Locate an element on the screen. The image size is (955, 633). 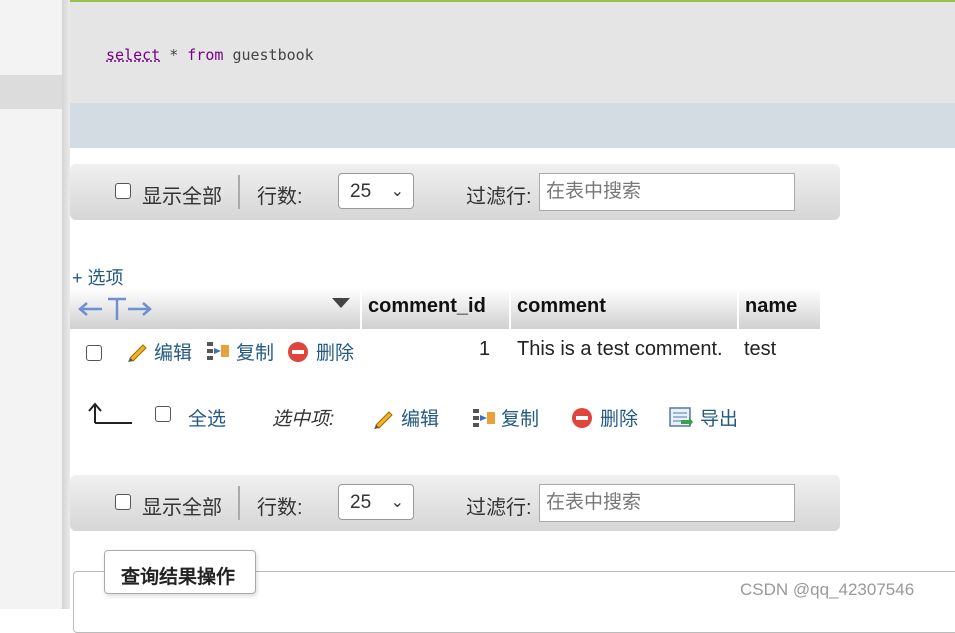
actions-column-header is located at coordinates (216, 308).